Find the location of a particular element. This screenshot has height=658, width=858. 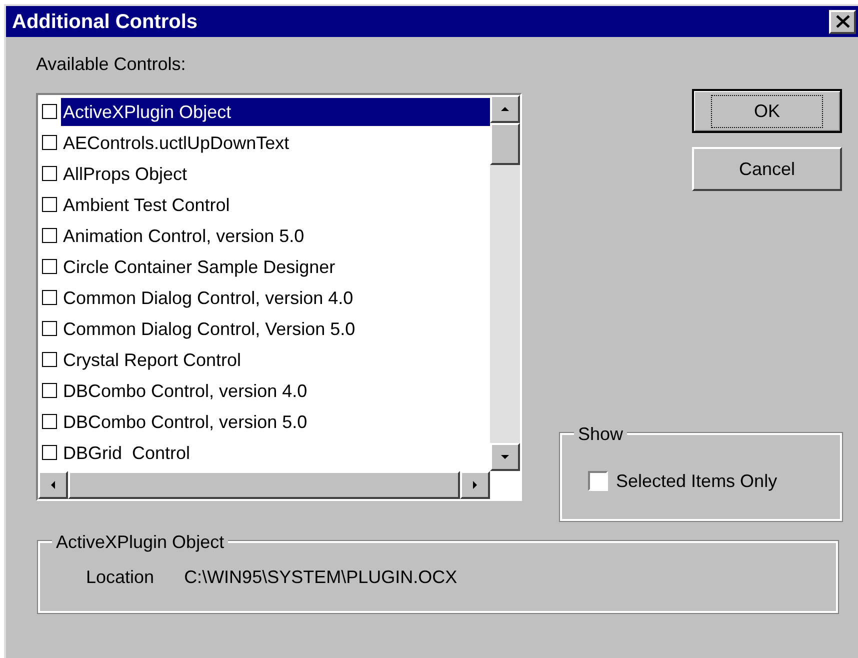

item-label: Common Dialog Control, version 4.0 is located at coordinates (208, 298).